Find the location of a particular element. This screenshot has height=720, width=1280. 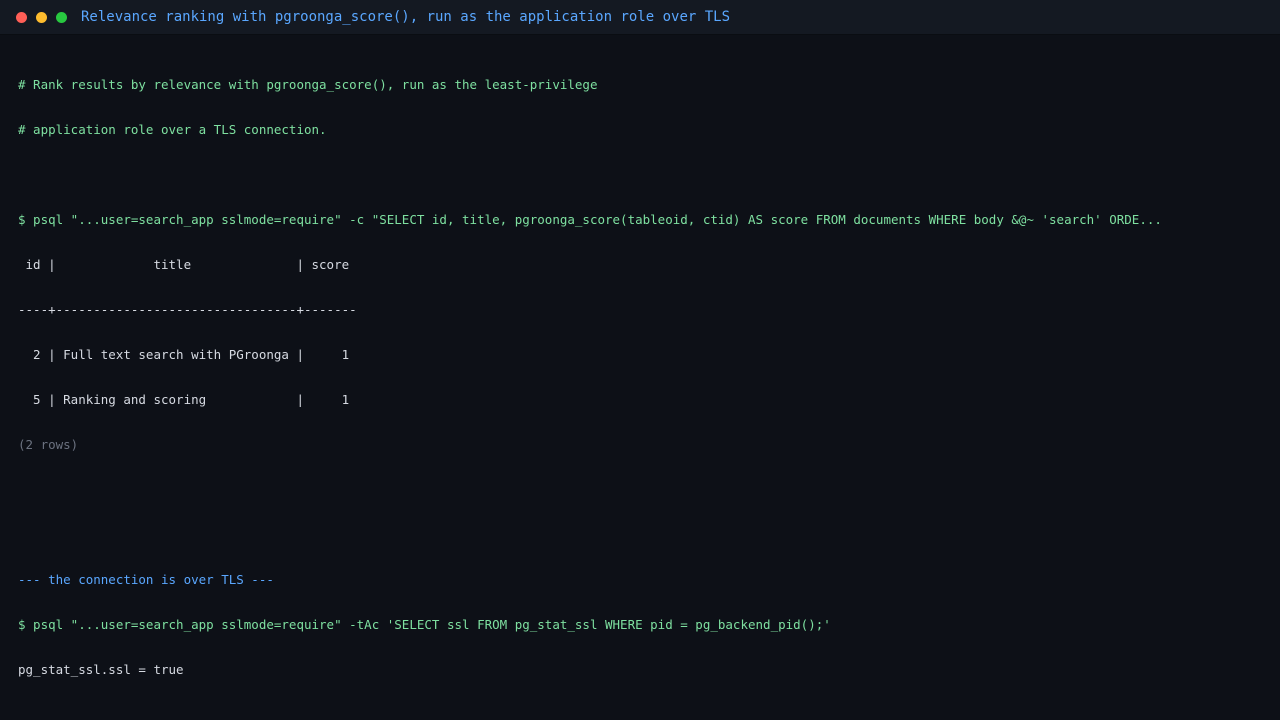

maximize-window-button is located at coordinates (61, 17).